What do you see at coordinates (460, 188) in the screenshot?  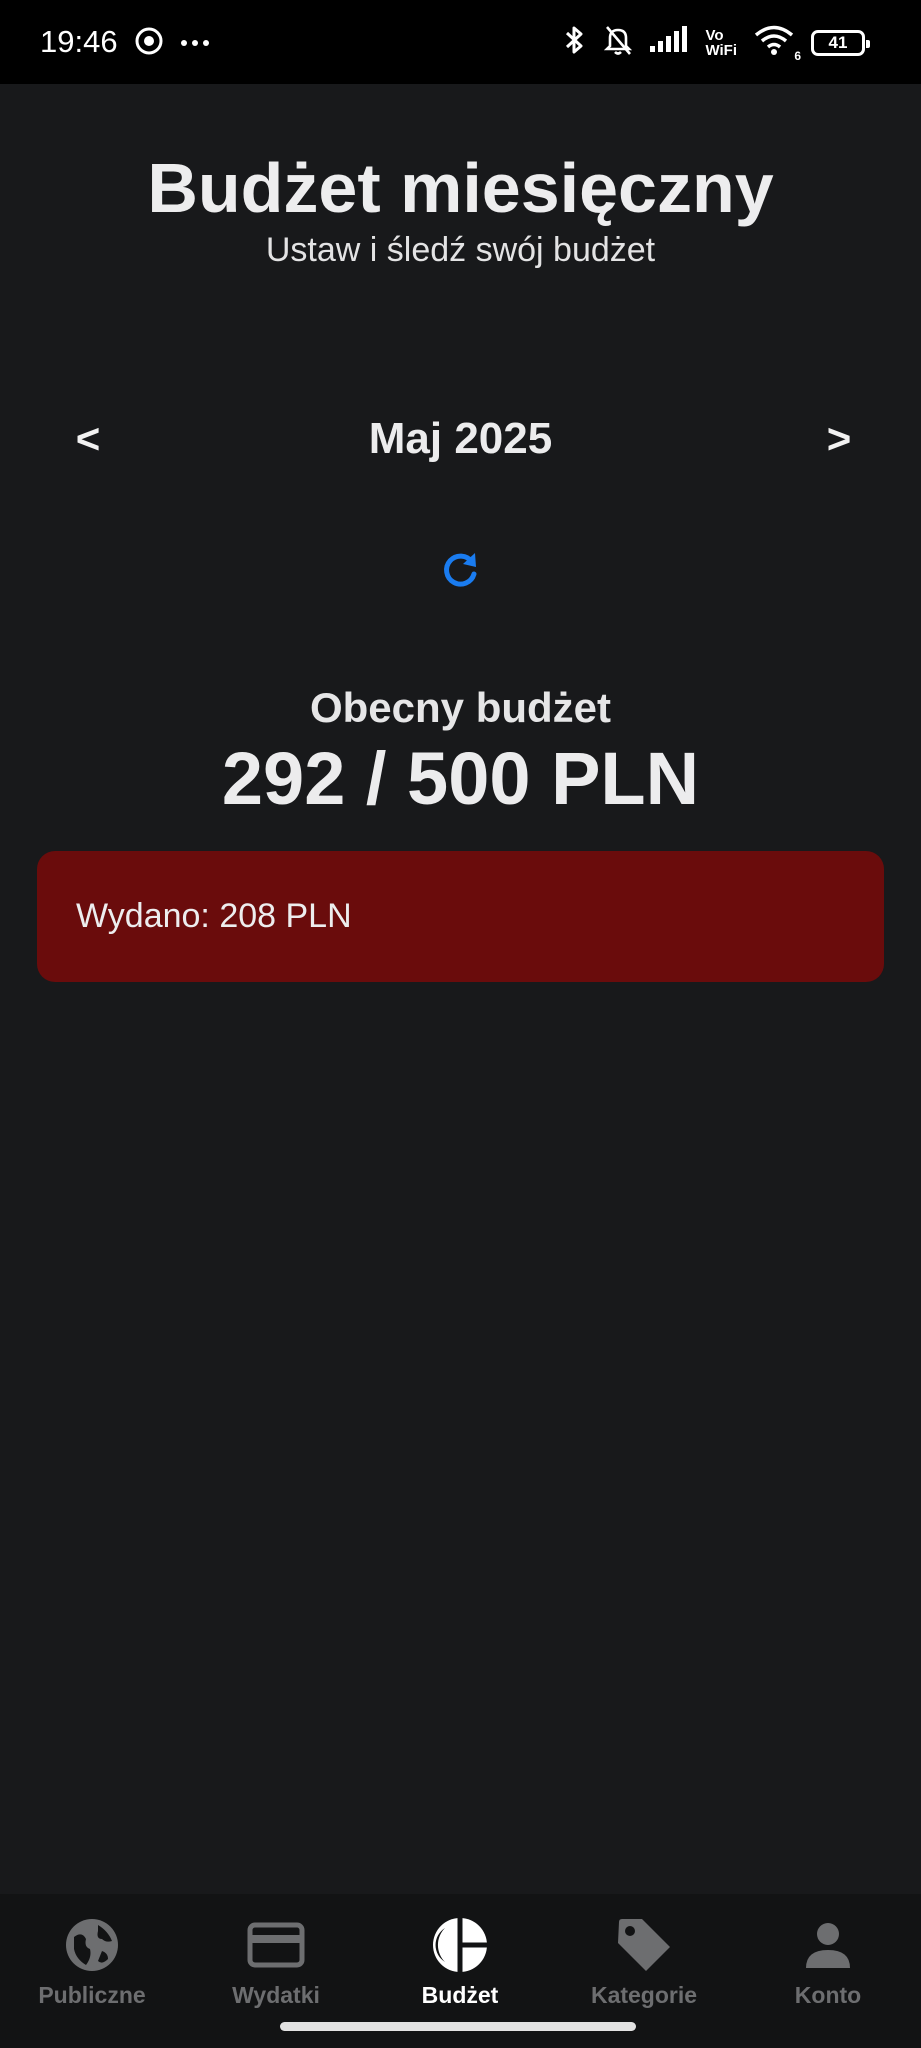 I see `page-title: Budżet miesięczny` at bounding box center [460, 188].